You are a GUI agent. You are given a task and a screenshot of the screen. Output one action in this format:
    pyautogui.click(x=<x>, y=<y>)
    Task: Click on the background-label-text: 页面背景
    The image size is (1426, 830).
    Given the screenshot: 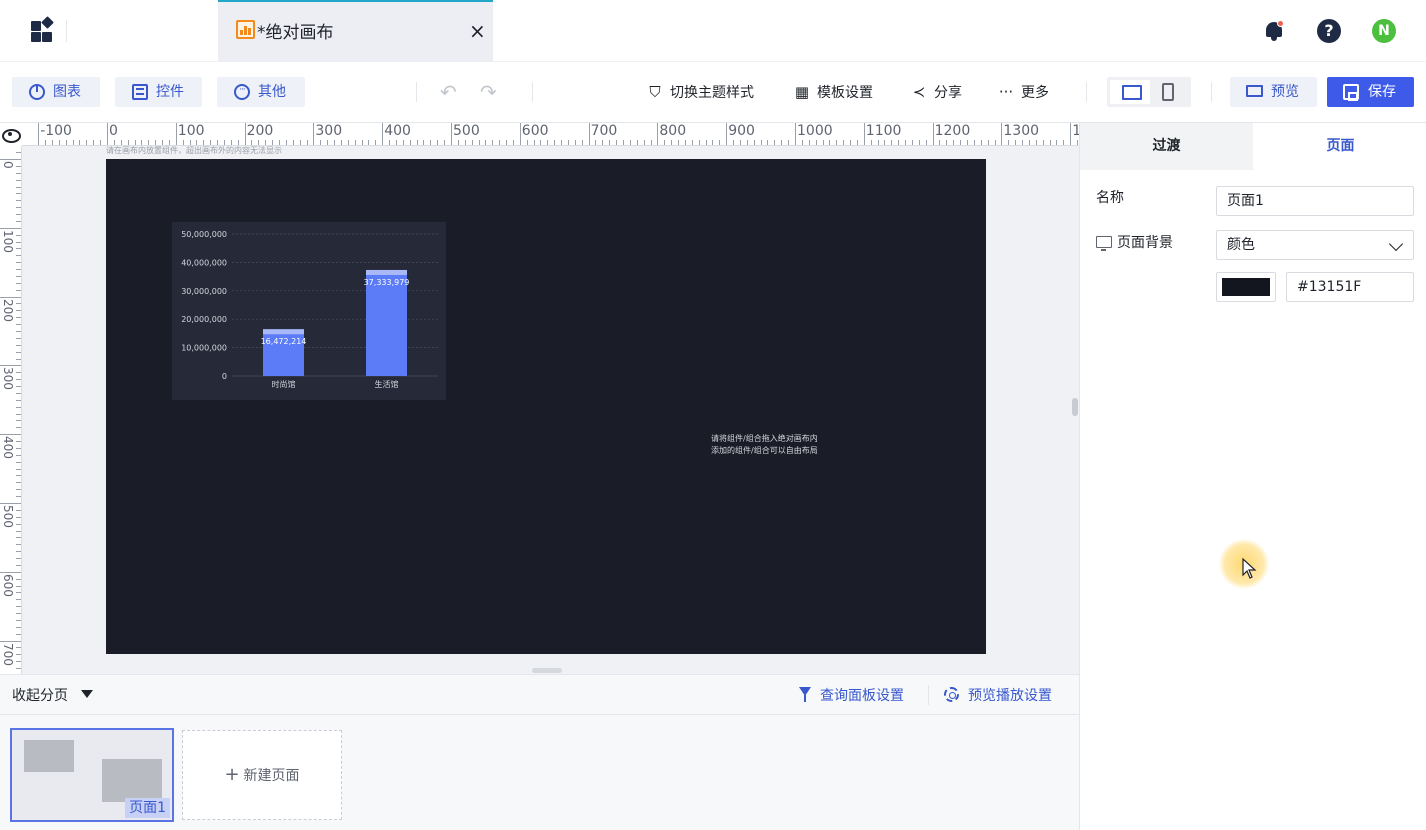 What is the action you would take?
    pyautogui.click(x=1145, y=243)
    